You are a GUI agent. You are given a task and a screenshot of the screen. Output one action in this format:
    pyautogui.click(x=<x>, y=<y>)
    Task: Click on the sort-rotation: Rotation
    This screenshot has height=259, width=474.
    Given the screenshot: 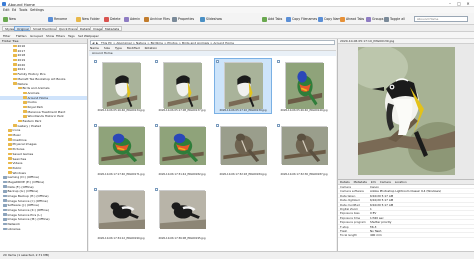 What is the action you would take?
    pyautogui.click(x=151, y=48)
    